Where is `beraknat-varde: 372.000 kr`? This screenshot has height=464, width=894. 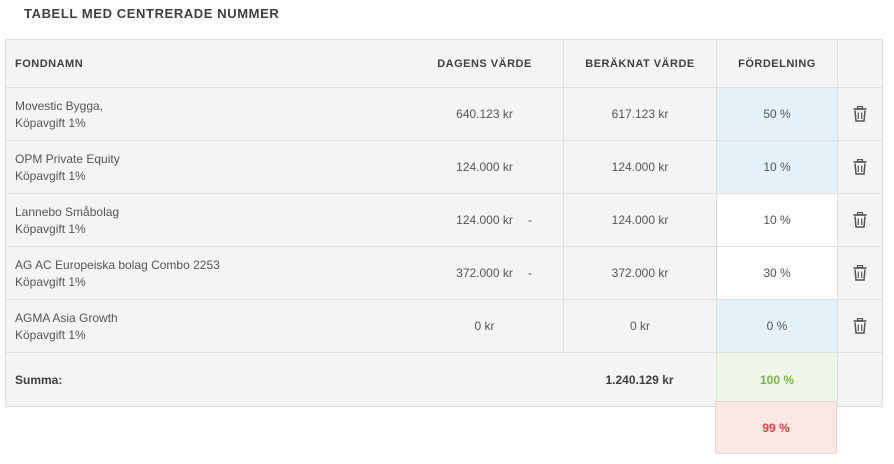
beraknat-varde: 372.000 kr is located at coordinates (639, 273).